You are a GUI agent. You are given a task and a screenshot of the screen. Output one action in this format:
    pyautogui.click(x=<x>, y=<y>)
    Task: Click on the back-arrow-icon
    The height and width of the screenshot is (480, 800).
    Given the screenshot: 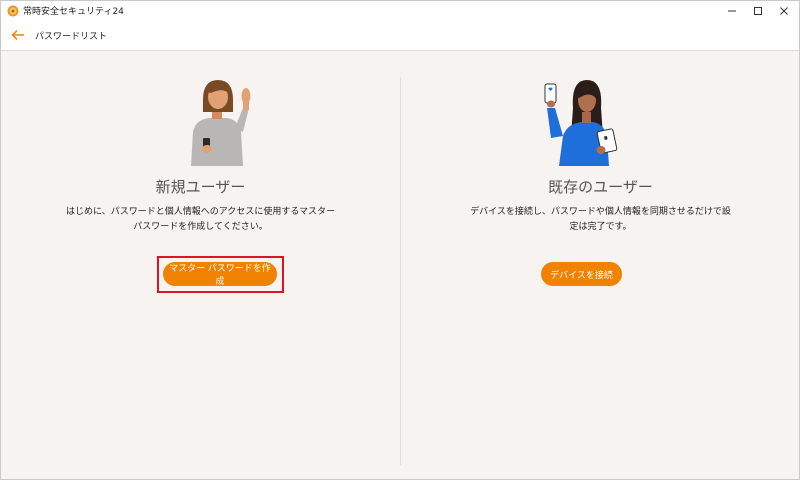 What is the action you would take?
    pyautogui.click(x=17, y=35)
    